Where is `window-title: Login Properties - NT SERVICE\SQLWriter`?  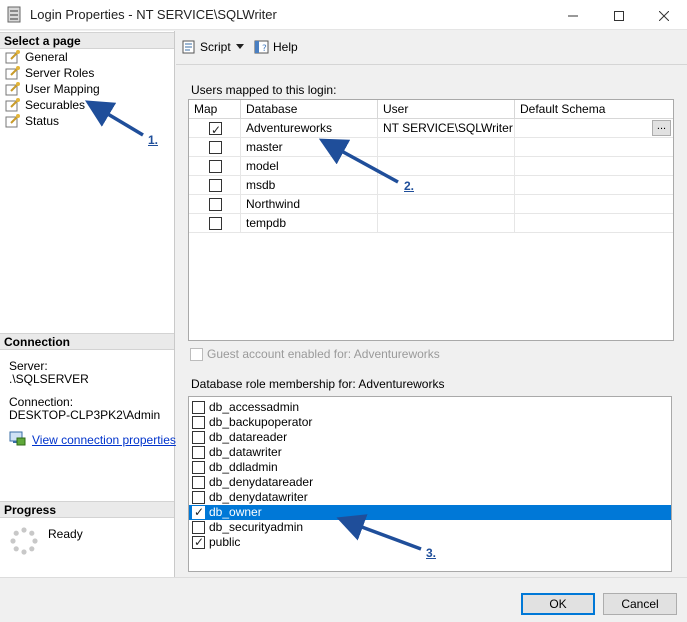 window-title: Login Properties - NT SERVICE\SQLWriter is located at coordinates (153, 14).